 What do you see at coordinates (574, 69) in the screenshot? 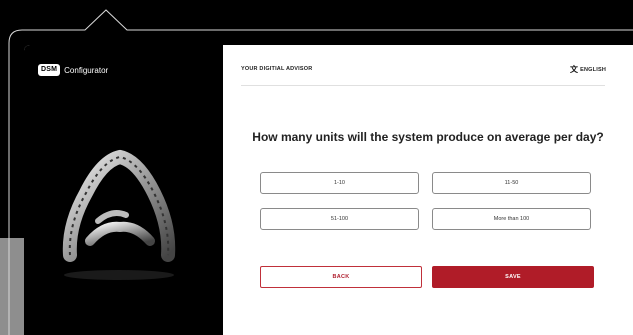
I see `translate-icon: 文` at bounding box center [574, 69].